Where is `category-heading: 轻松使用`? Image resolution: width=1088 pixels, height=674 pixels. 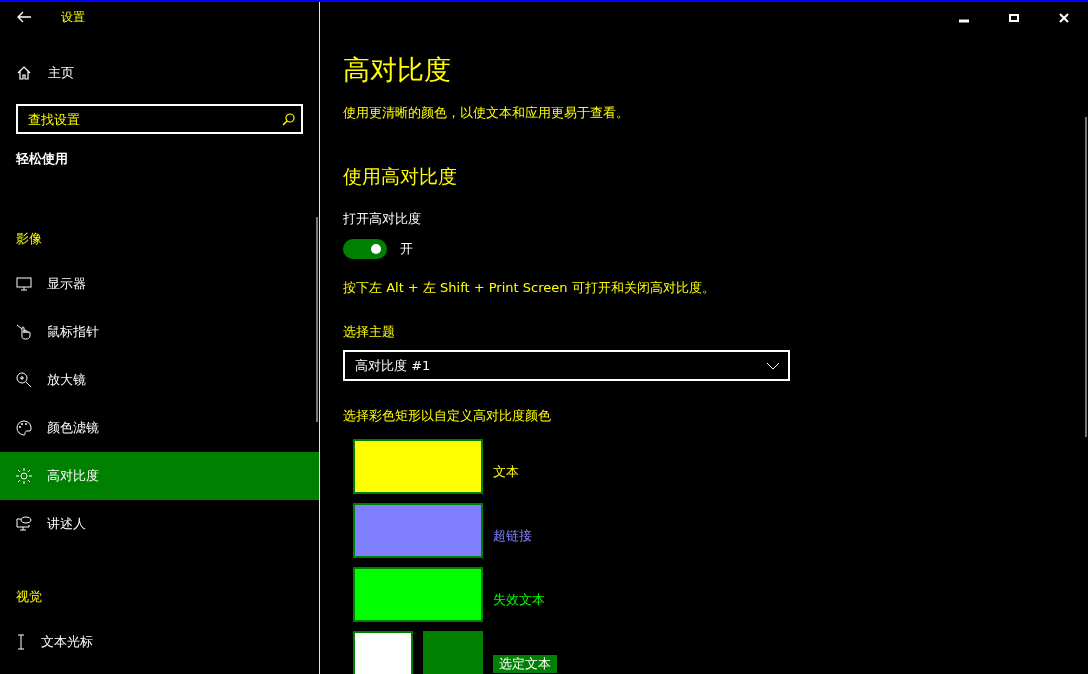 category-heading: 轻松使用 is located at coordinates (42, 159).